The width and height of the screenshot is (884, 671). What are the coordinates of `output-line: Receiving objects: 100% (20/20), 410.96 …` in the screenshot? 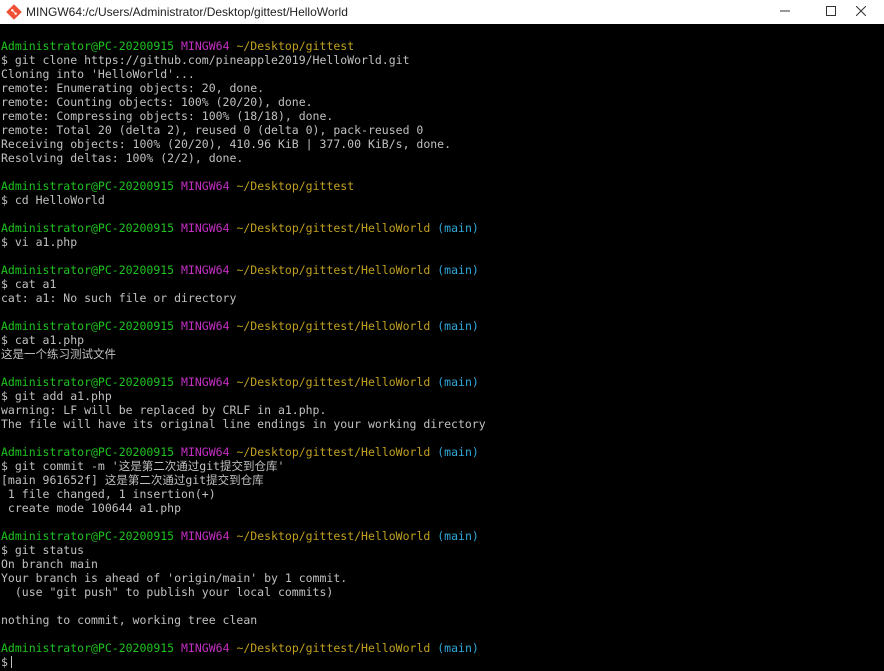 It's located at (226, 144).